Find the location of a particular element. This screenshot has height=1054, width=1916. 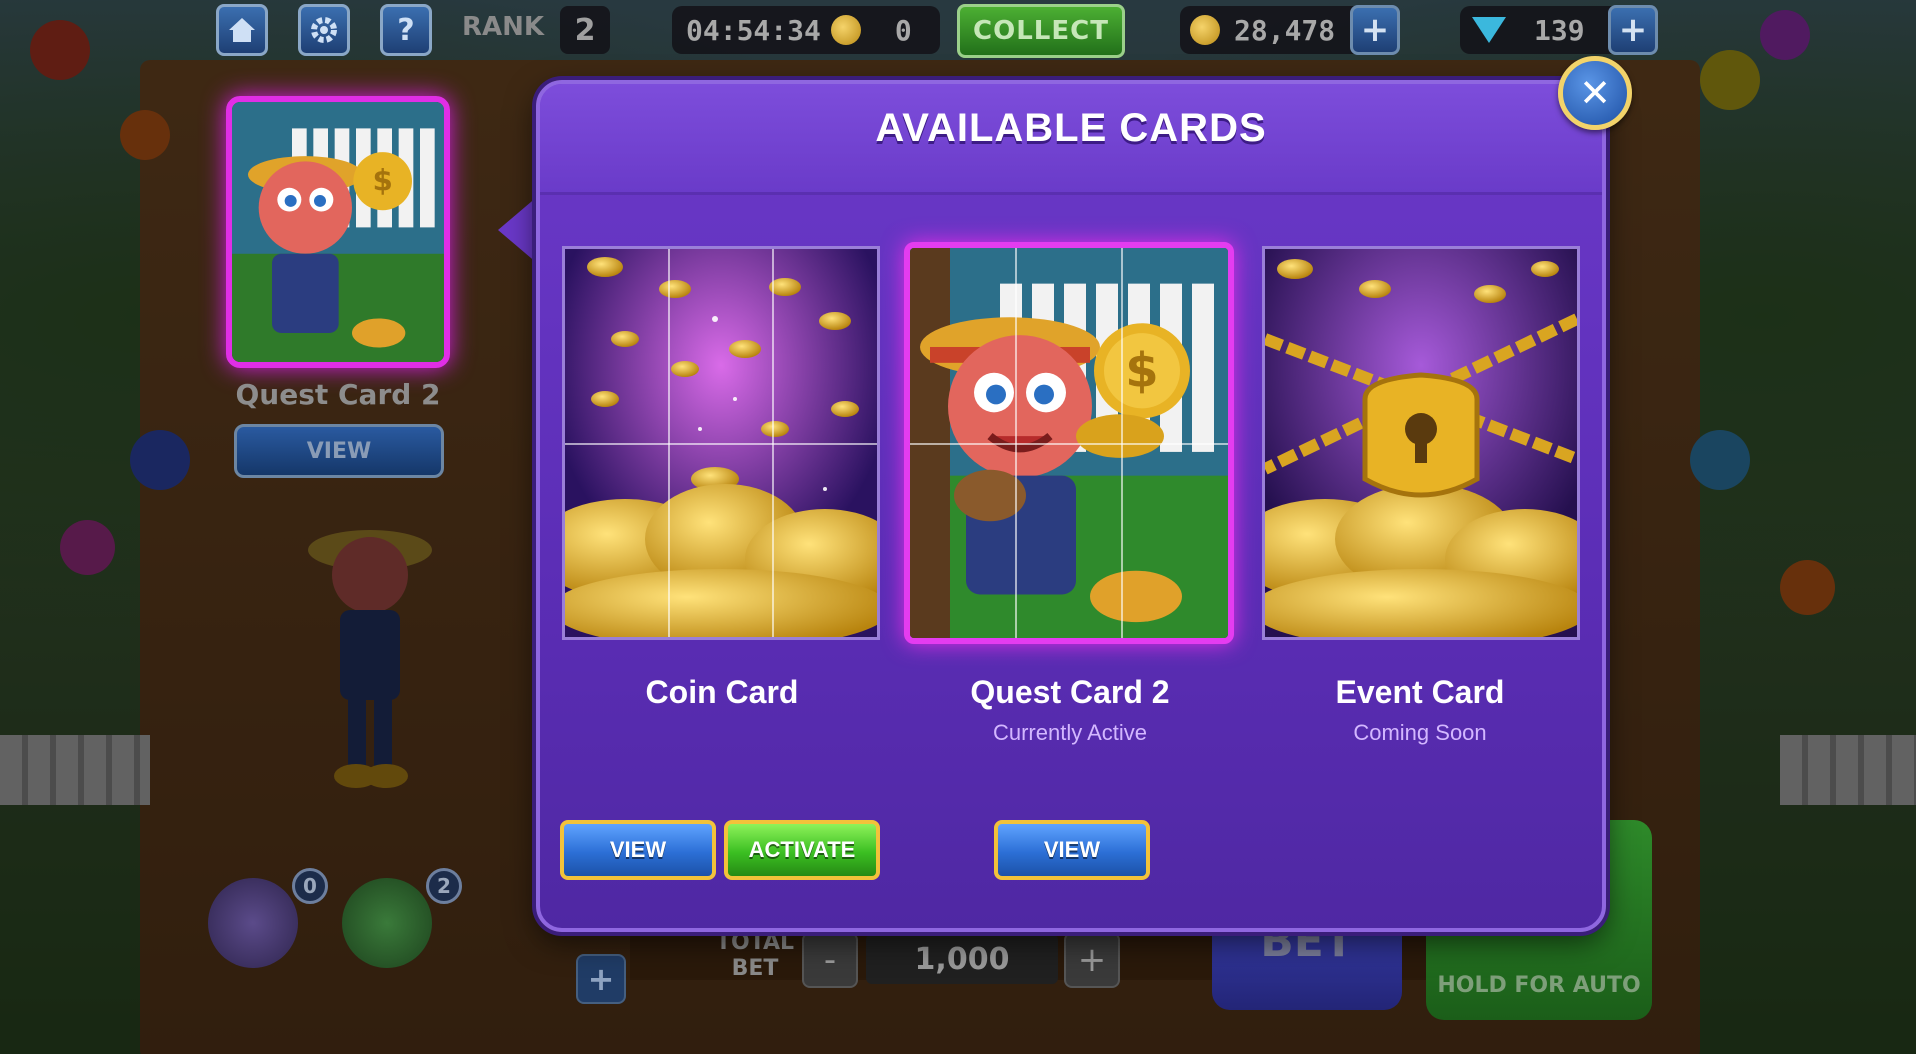

bet-decrease-button: - is located at coordinates (830, 960).